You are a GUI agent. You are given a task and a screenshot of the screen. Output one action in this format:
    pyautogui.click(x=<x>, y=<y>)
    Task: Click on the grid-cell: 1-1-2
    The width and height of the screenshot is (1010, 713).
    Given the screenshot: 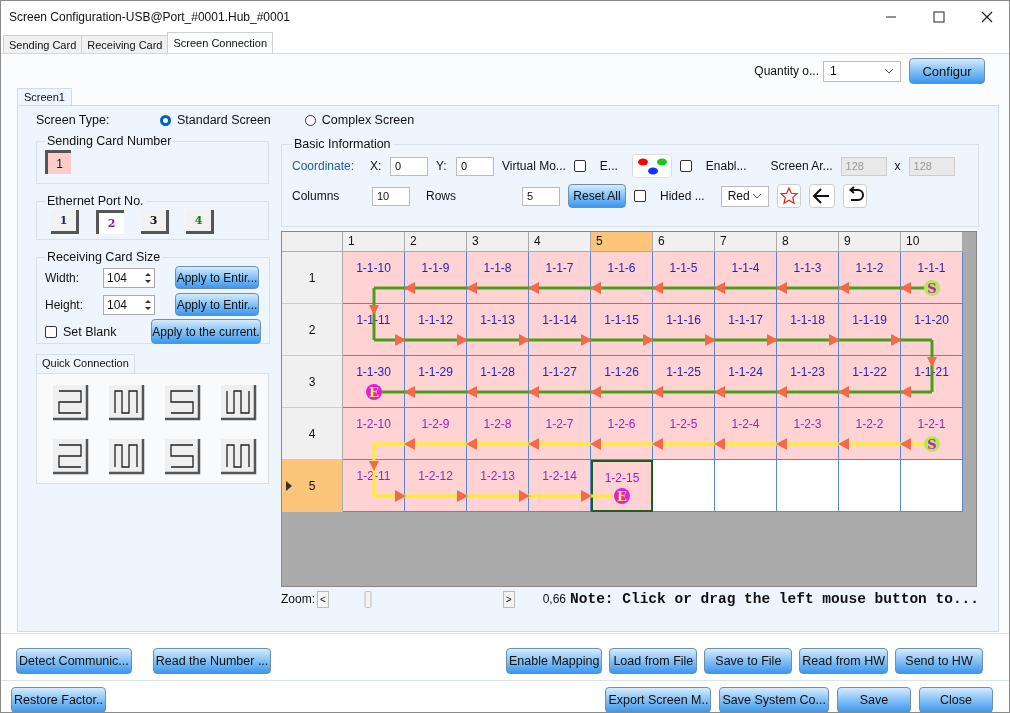 What is the action you would take?
    pyautogui.click(x=870, y=278)
    